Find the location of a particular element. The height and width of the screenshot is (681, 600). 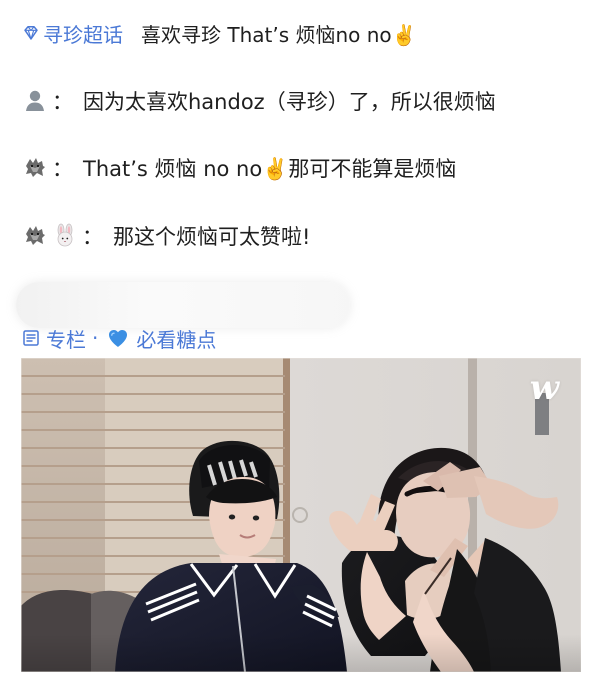

topic-header: 寻珍超话 喜欢寻珍 That’s 烦恼no no✌️ is located at coordinates (219, 33).